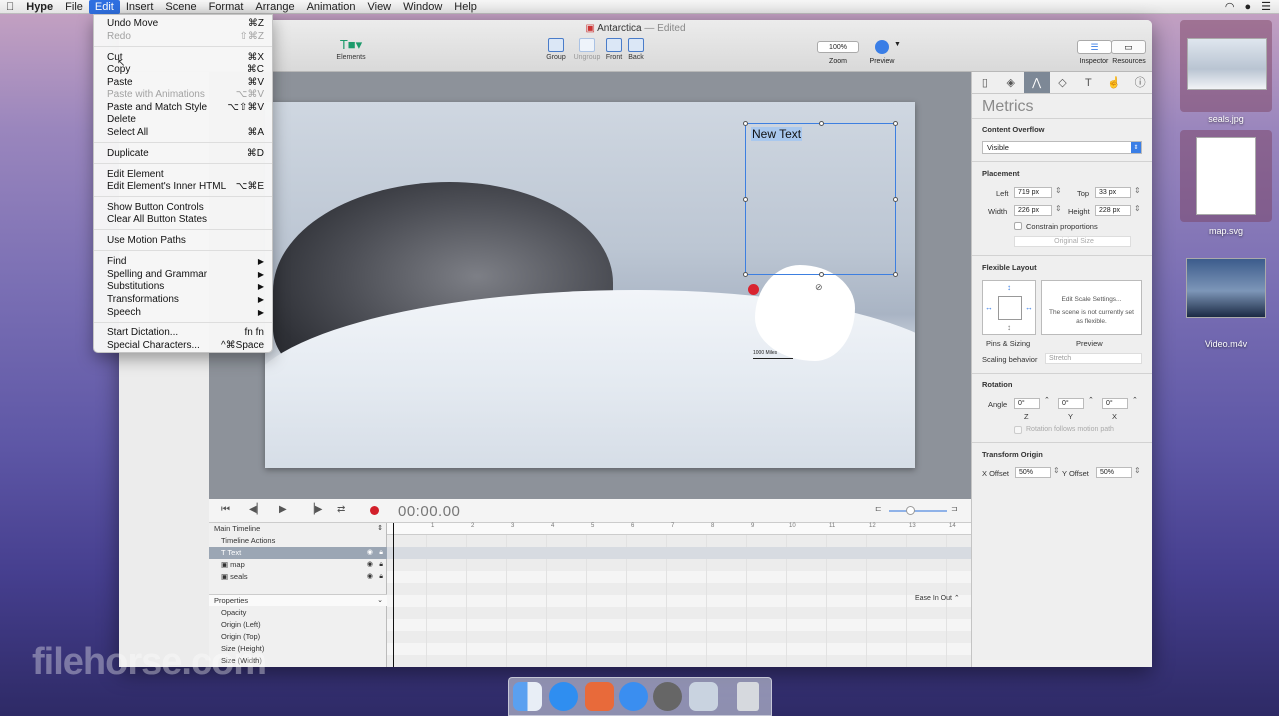 The height and width of the screenshot is (716, 1279). I want to click on menu-view: View, so click(379, 7).